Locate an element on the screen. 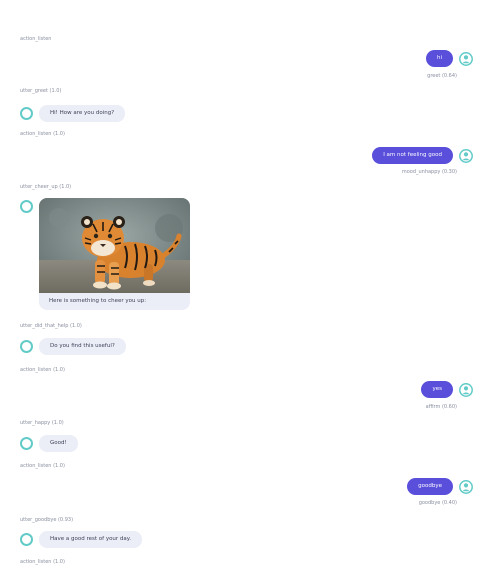 The width and height of the screenshot is (481, 567). bot-message: Have a good rest of your day. is located at coordinates (81, 539).